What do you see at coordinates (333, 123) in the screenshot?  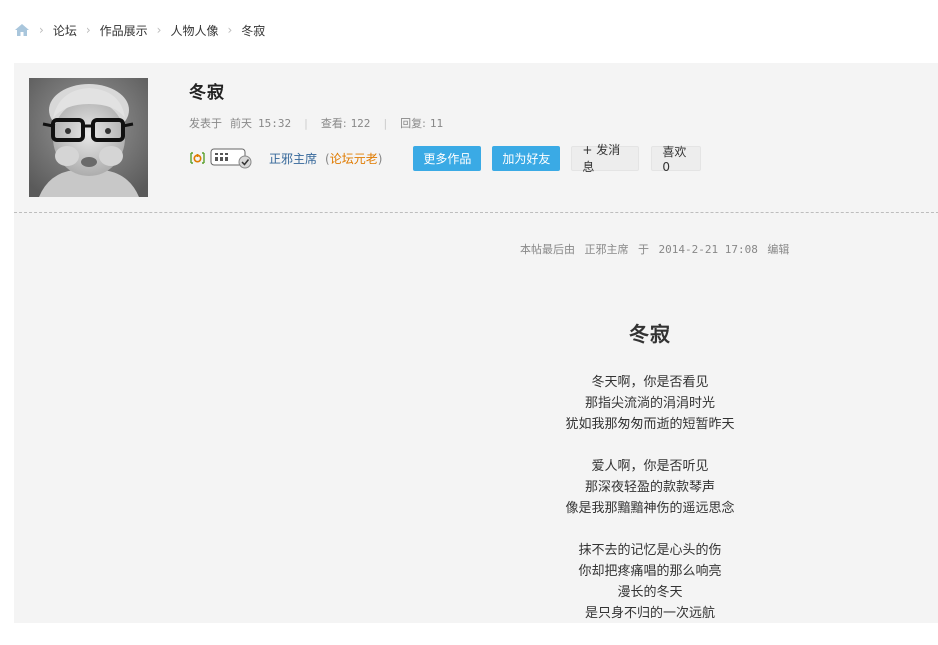 I see `views-label: 查看:` at bounding box center [333, 123].